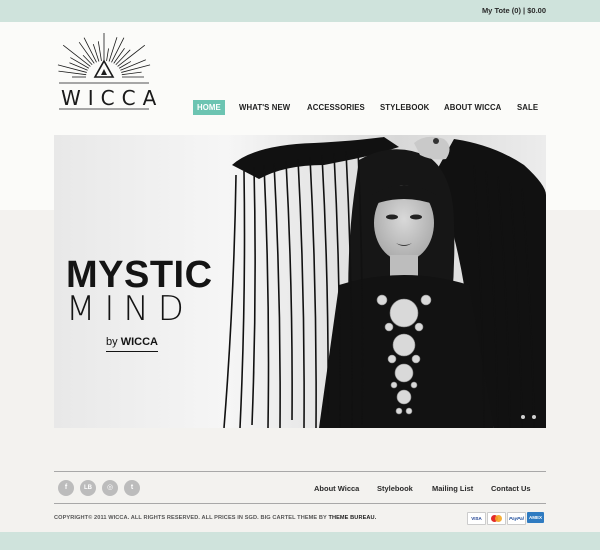 The width and height of the screenshot is (600, 550). I want to click on facebook-icon: f, so click(66, 488).